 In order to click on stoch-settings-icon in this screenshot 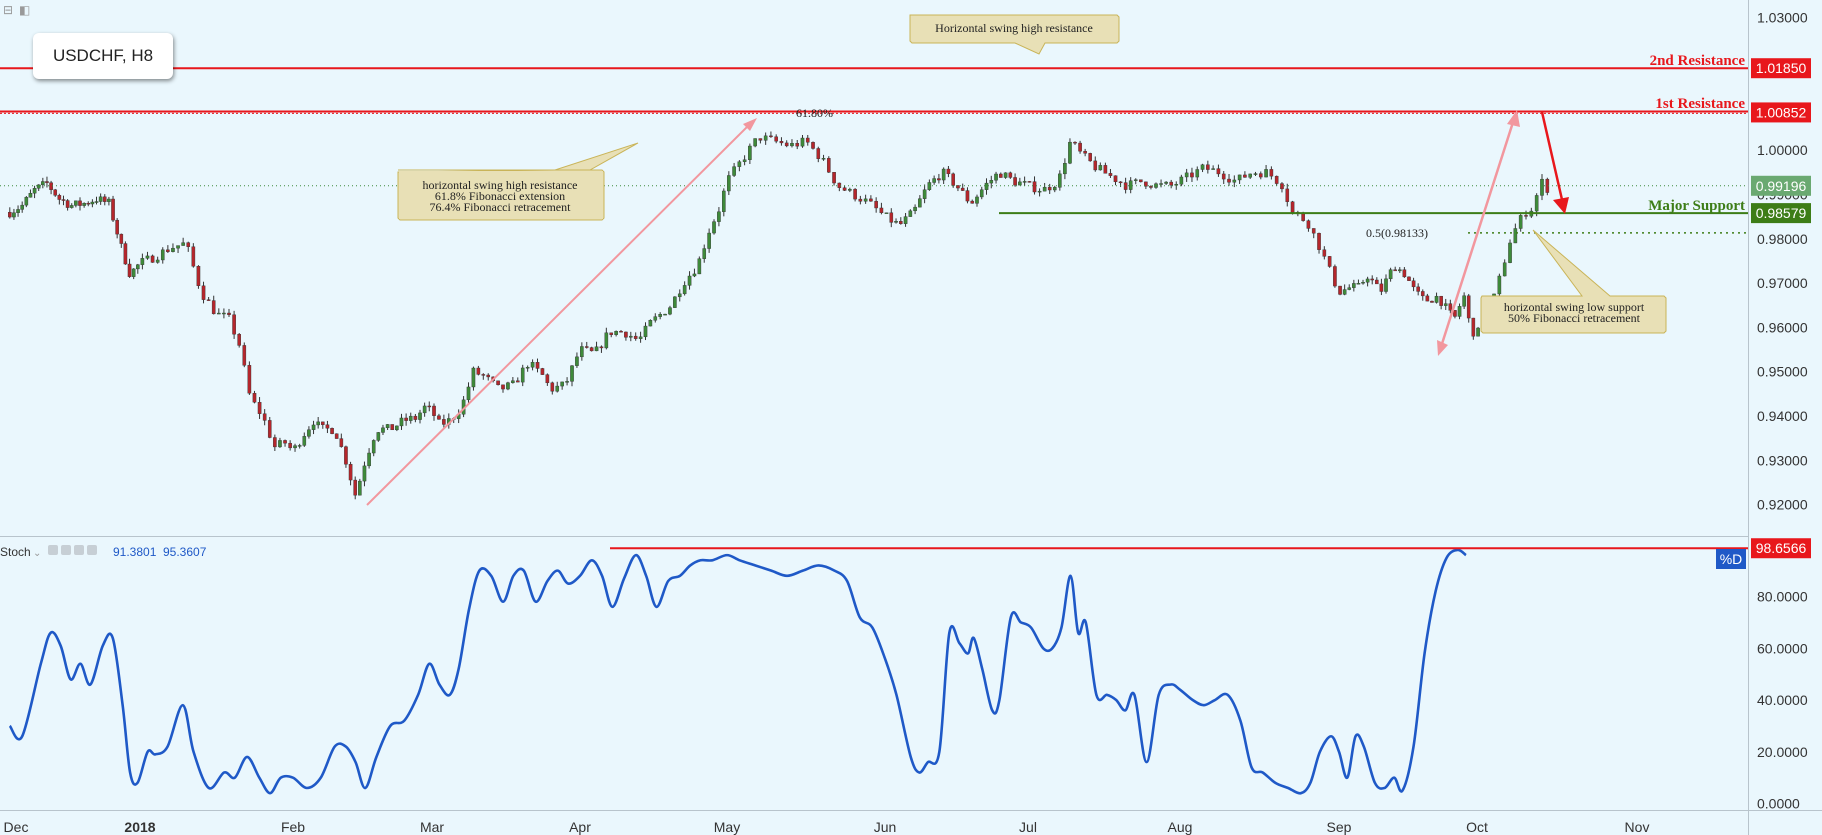, I will do `click(66, 550)`.